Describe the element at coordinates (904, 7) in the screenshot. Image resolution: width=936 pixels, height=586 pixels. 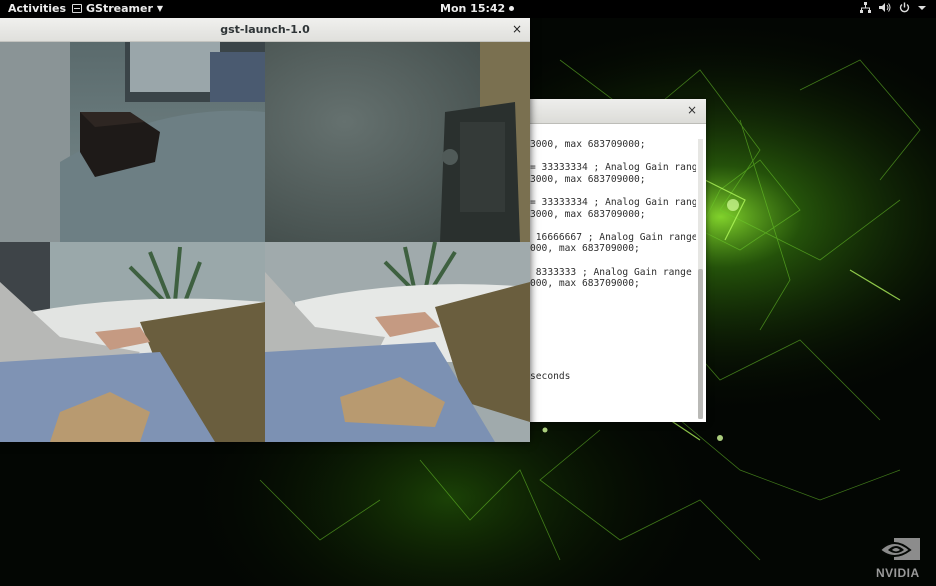
I see `power-icon` at that location.